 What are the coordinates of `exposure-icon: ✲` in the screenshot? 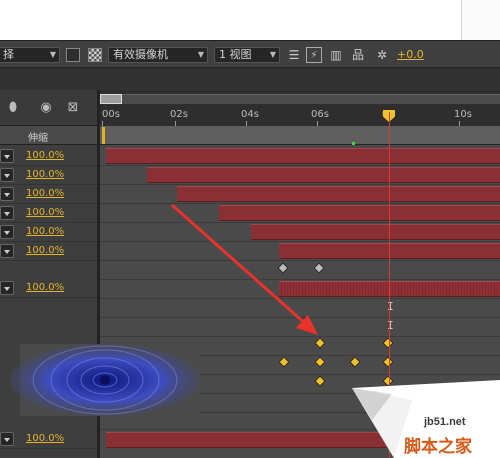 It's located at (382, 55).